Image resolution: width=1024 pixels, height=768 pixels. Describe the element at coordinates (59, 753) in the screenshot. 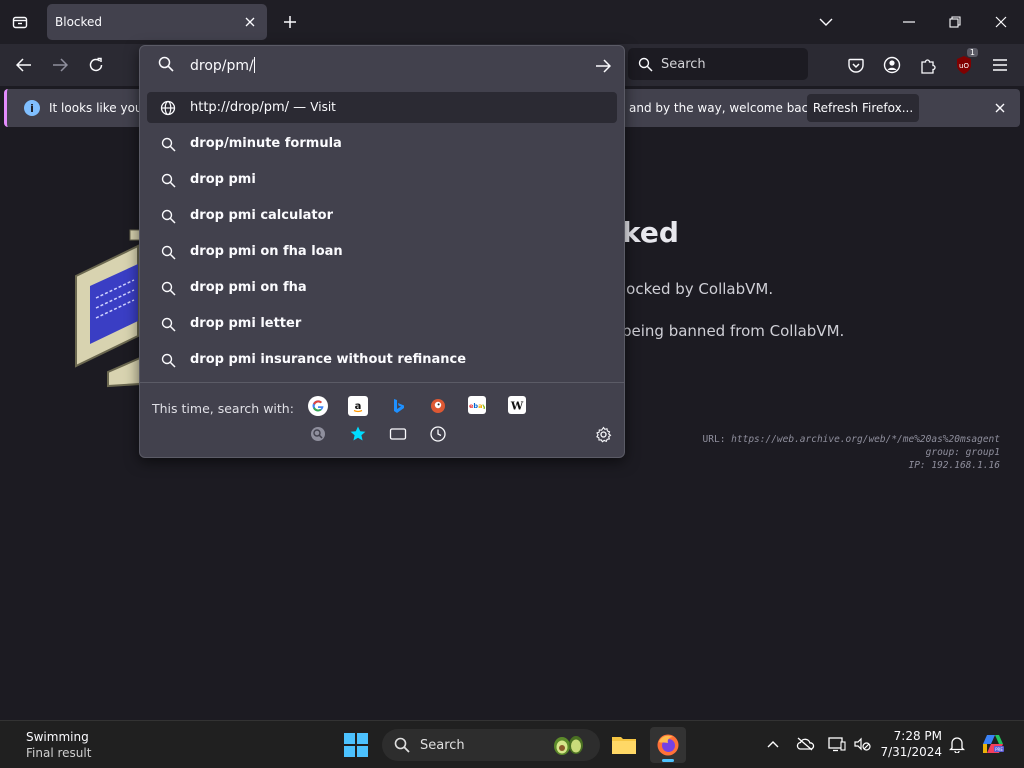

I see `widget-subtitle: Final result` at that location.